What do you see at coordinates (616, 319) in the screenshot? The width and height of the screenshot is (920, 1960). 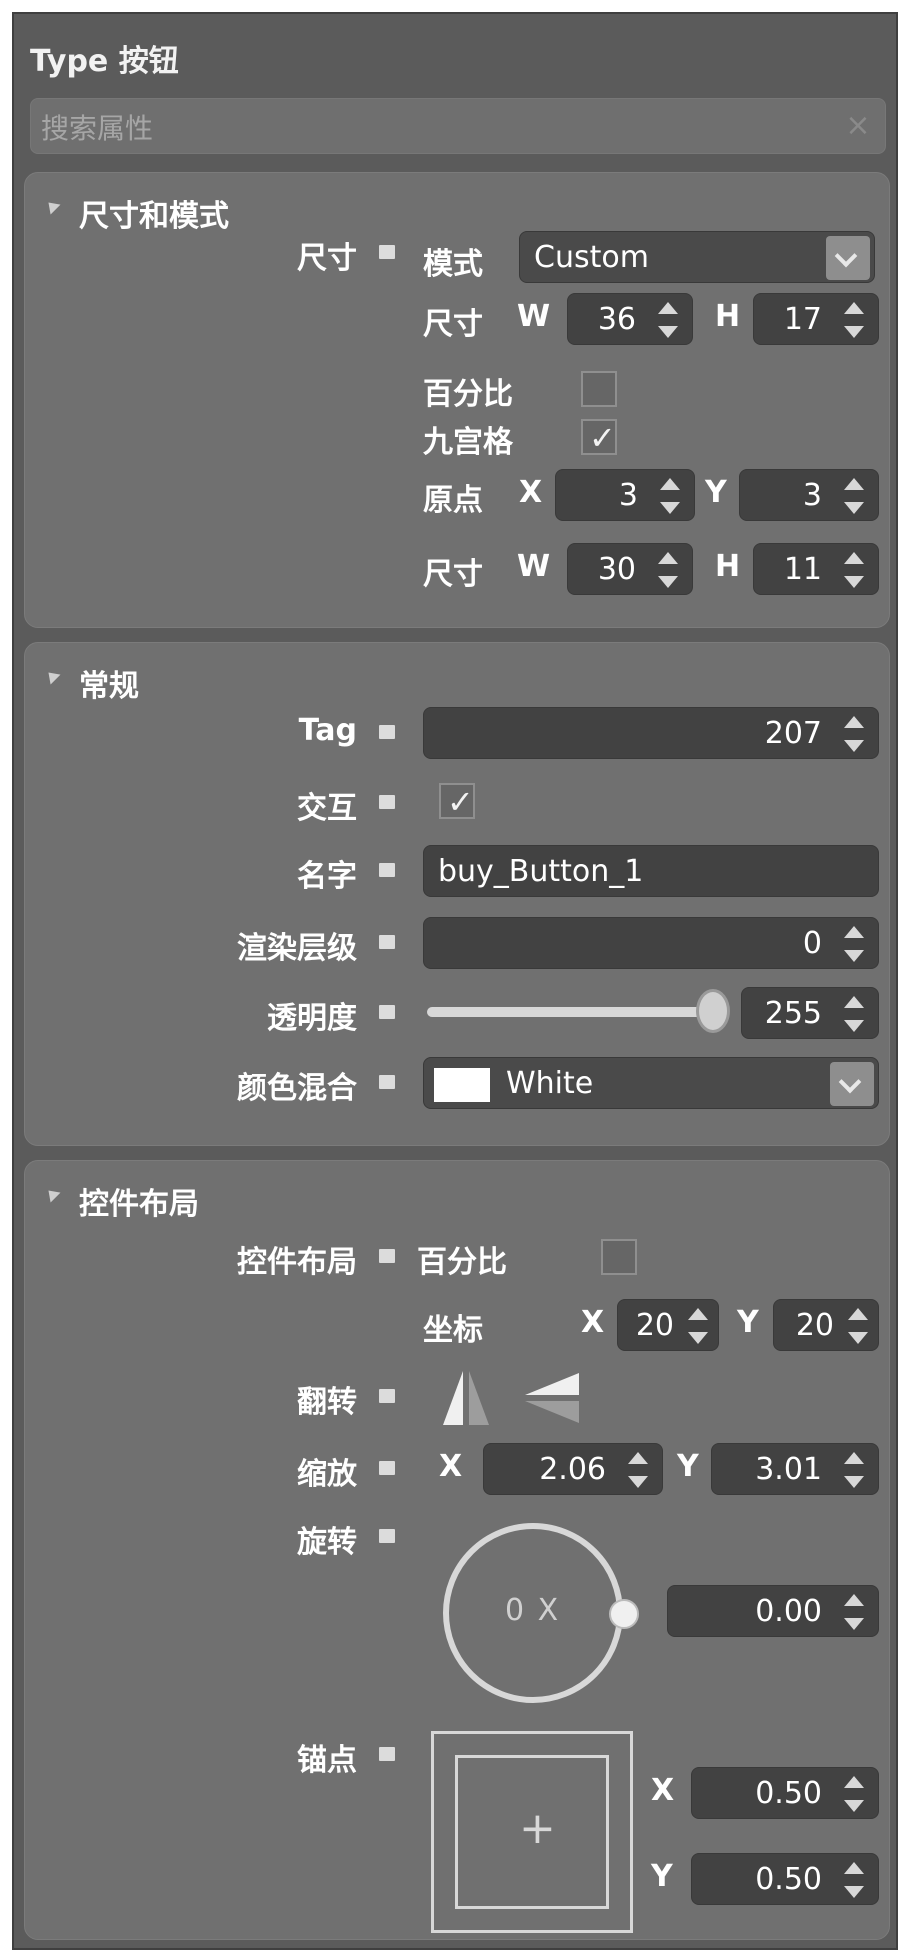 I see `width-value: 36` at bounding box center [616, 319].